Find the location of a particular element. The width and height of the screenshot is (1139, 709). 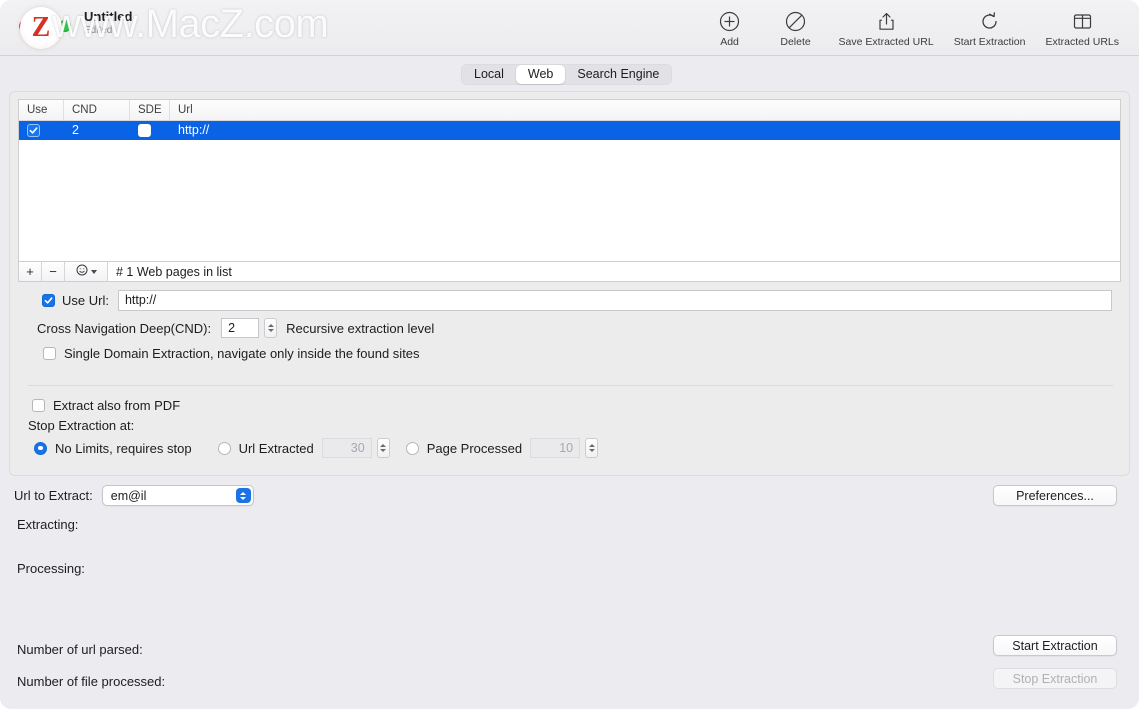

row-cnd-value: 2 is located at coordinates (75, 130).